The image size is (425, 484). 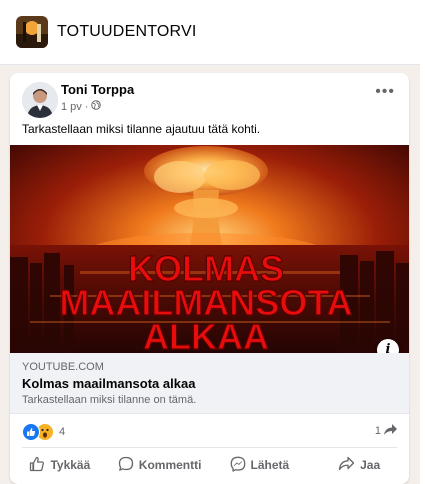 What do you see at coordinates (126, 465) in the screenshot?
I see `comment-bubble-icon` at bounding box center [126, 465].